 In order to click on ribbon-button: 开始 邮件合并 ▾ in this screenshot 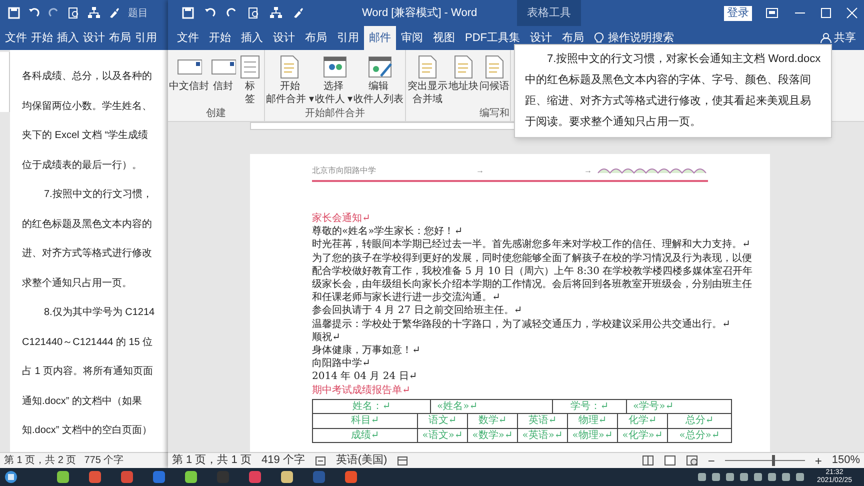, I will do `click(290, 80)`.